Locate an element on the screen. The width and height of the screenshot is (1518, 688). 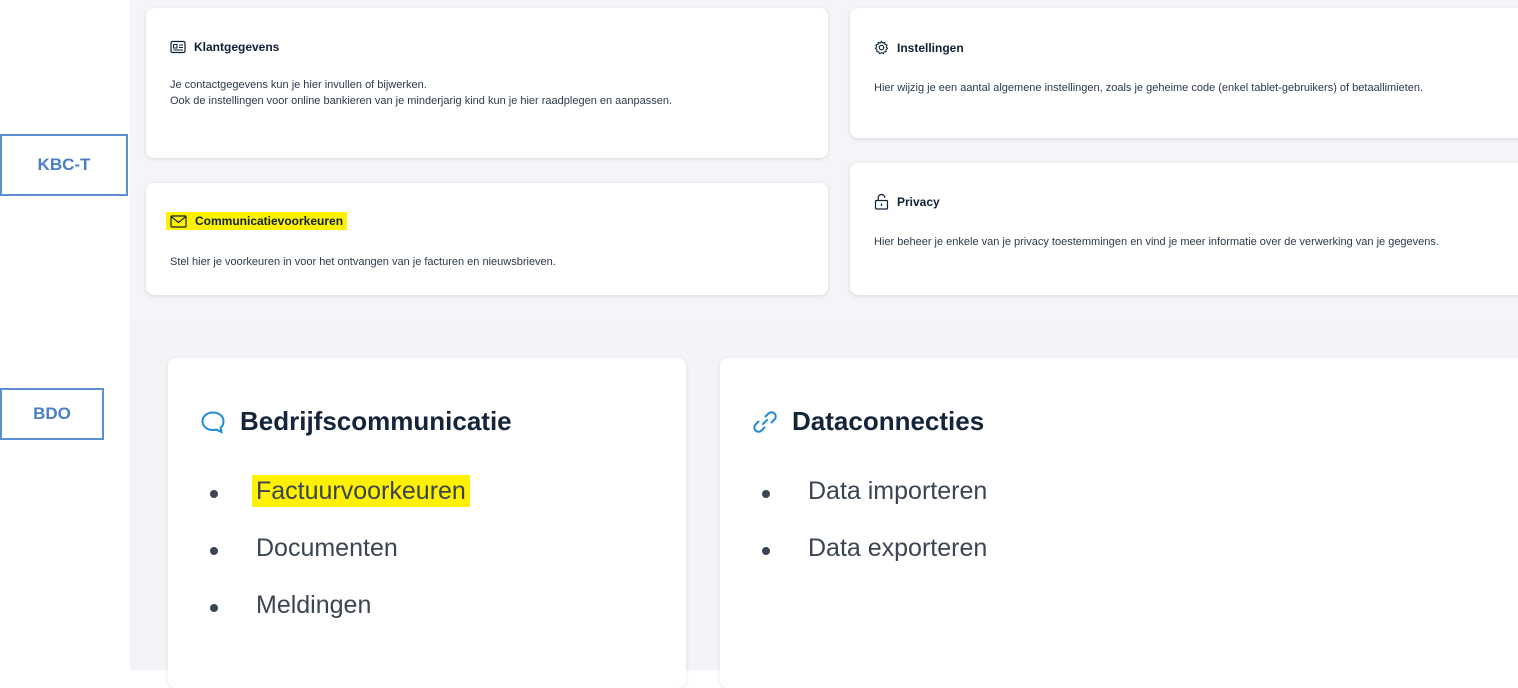
bdo-label: BDO is located at coordinates (52, 414).